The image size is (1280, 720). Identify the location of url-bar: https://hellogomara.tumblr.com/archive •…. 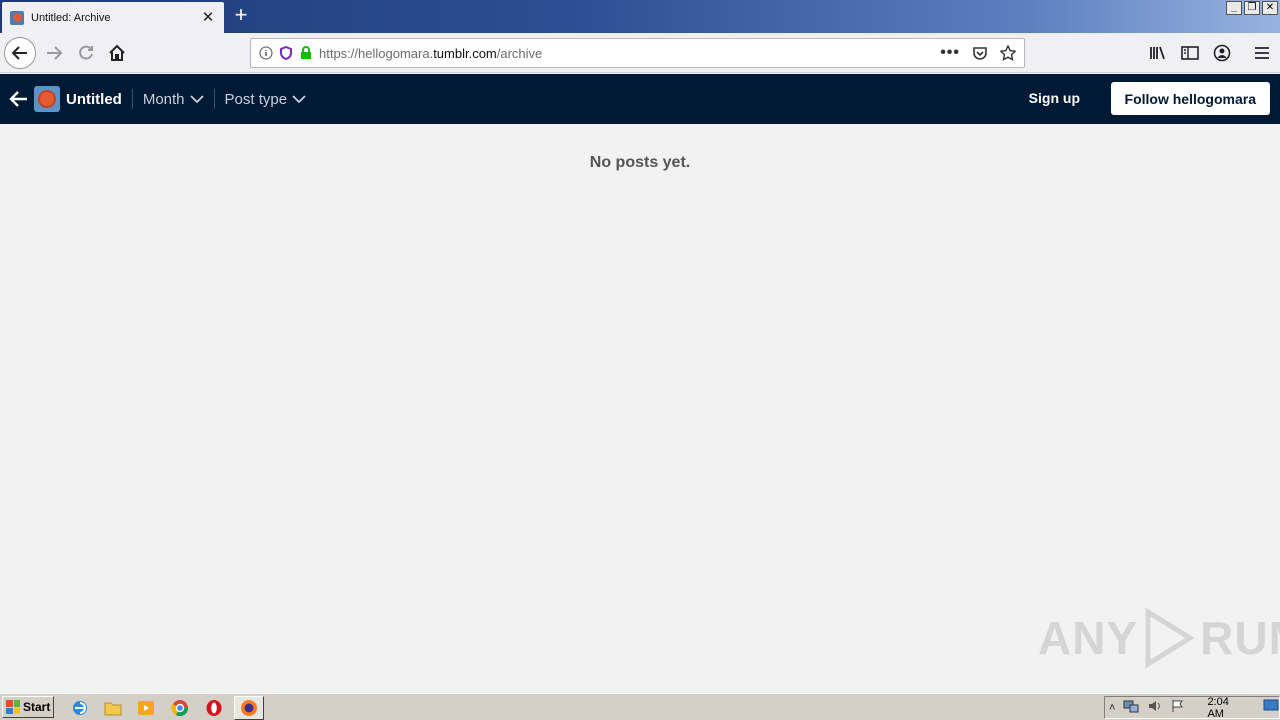
(637, 53).